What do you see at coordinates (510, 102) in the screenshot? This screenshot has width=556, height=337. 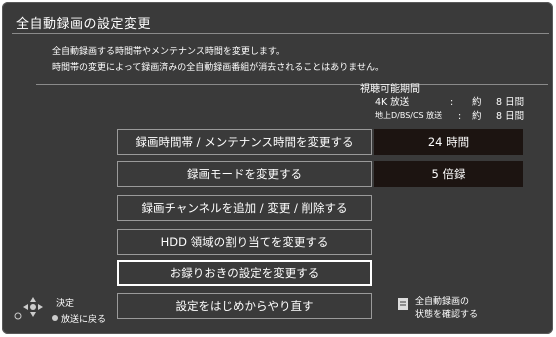 I see `period-4k-value: 8 日間` at bounding box center [510, 102].